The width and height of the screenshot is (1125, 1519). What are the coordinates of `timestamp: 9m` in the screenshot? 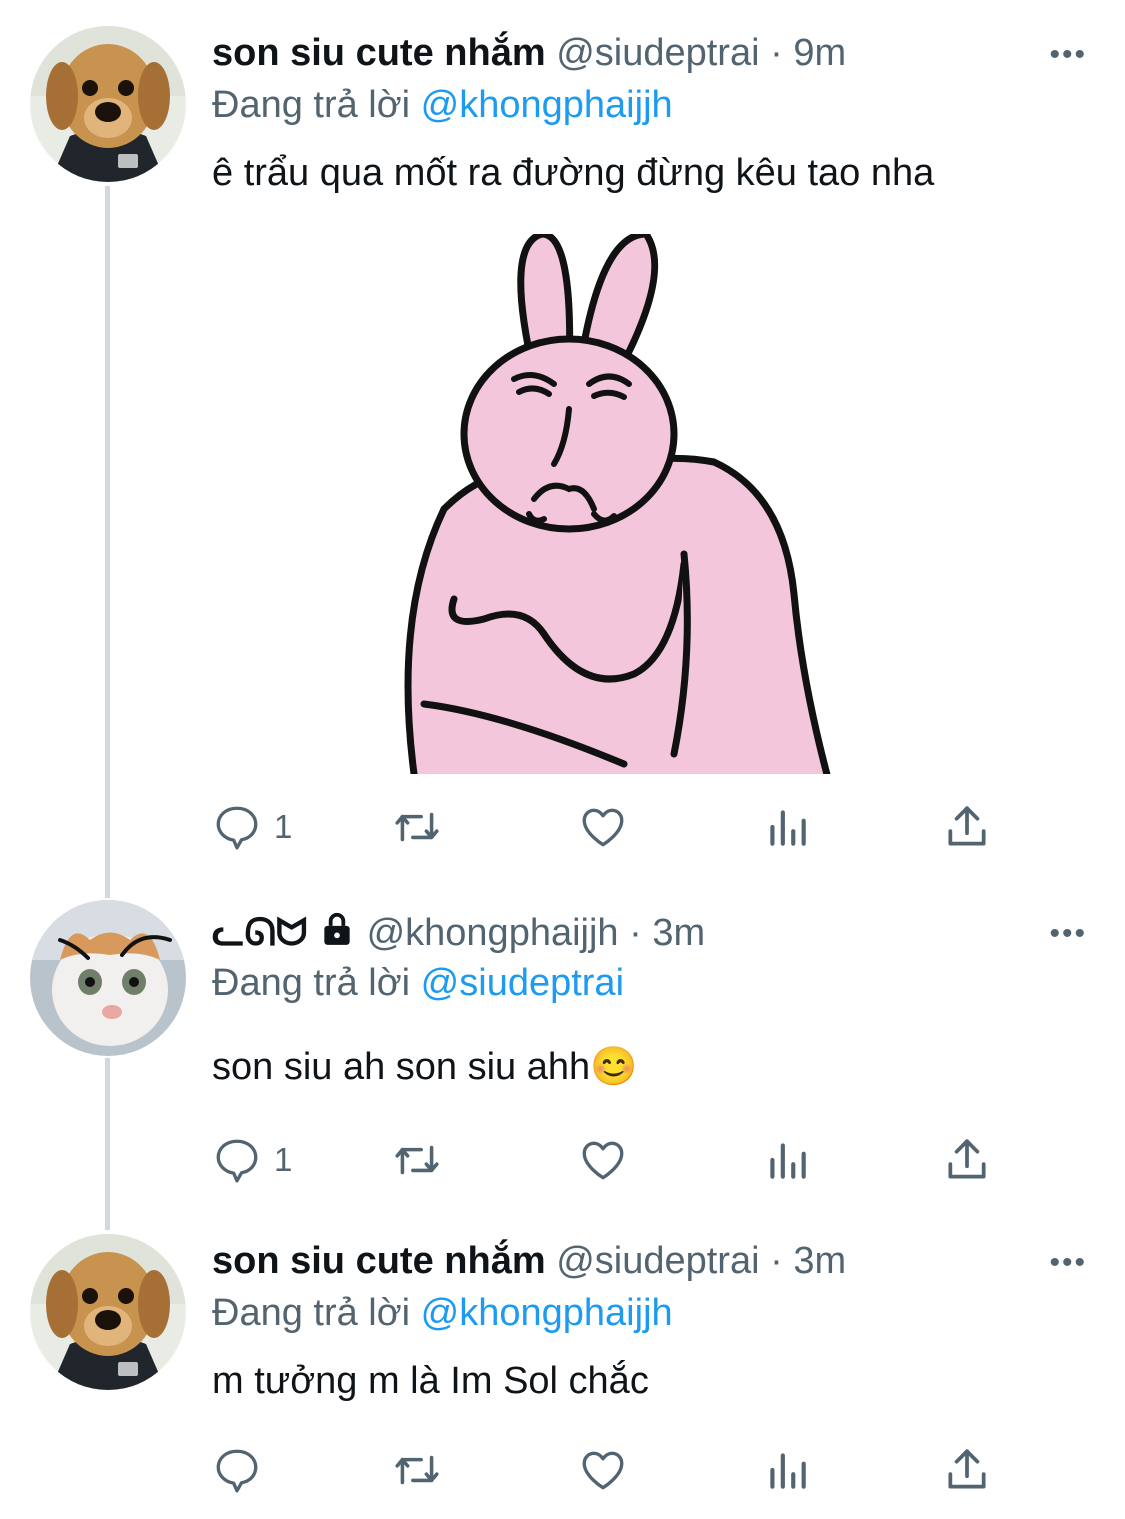 It's located at (819, 53).